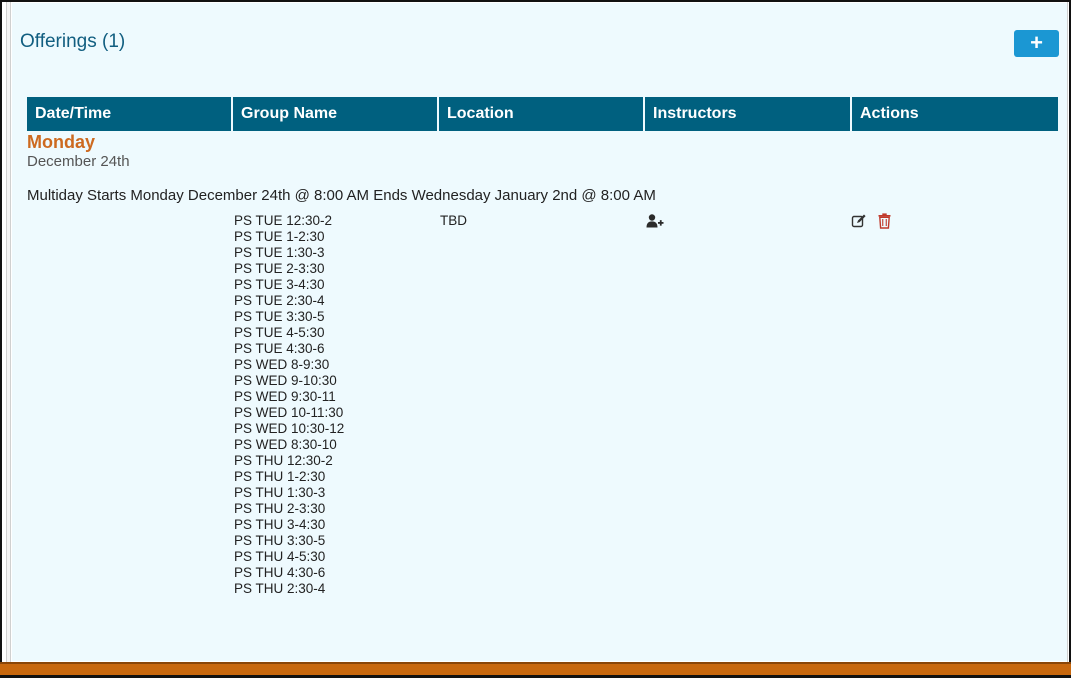  I want to click on group-name-item: PS THU 1:30-3, so click(280, 492).